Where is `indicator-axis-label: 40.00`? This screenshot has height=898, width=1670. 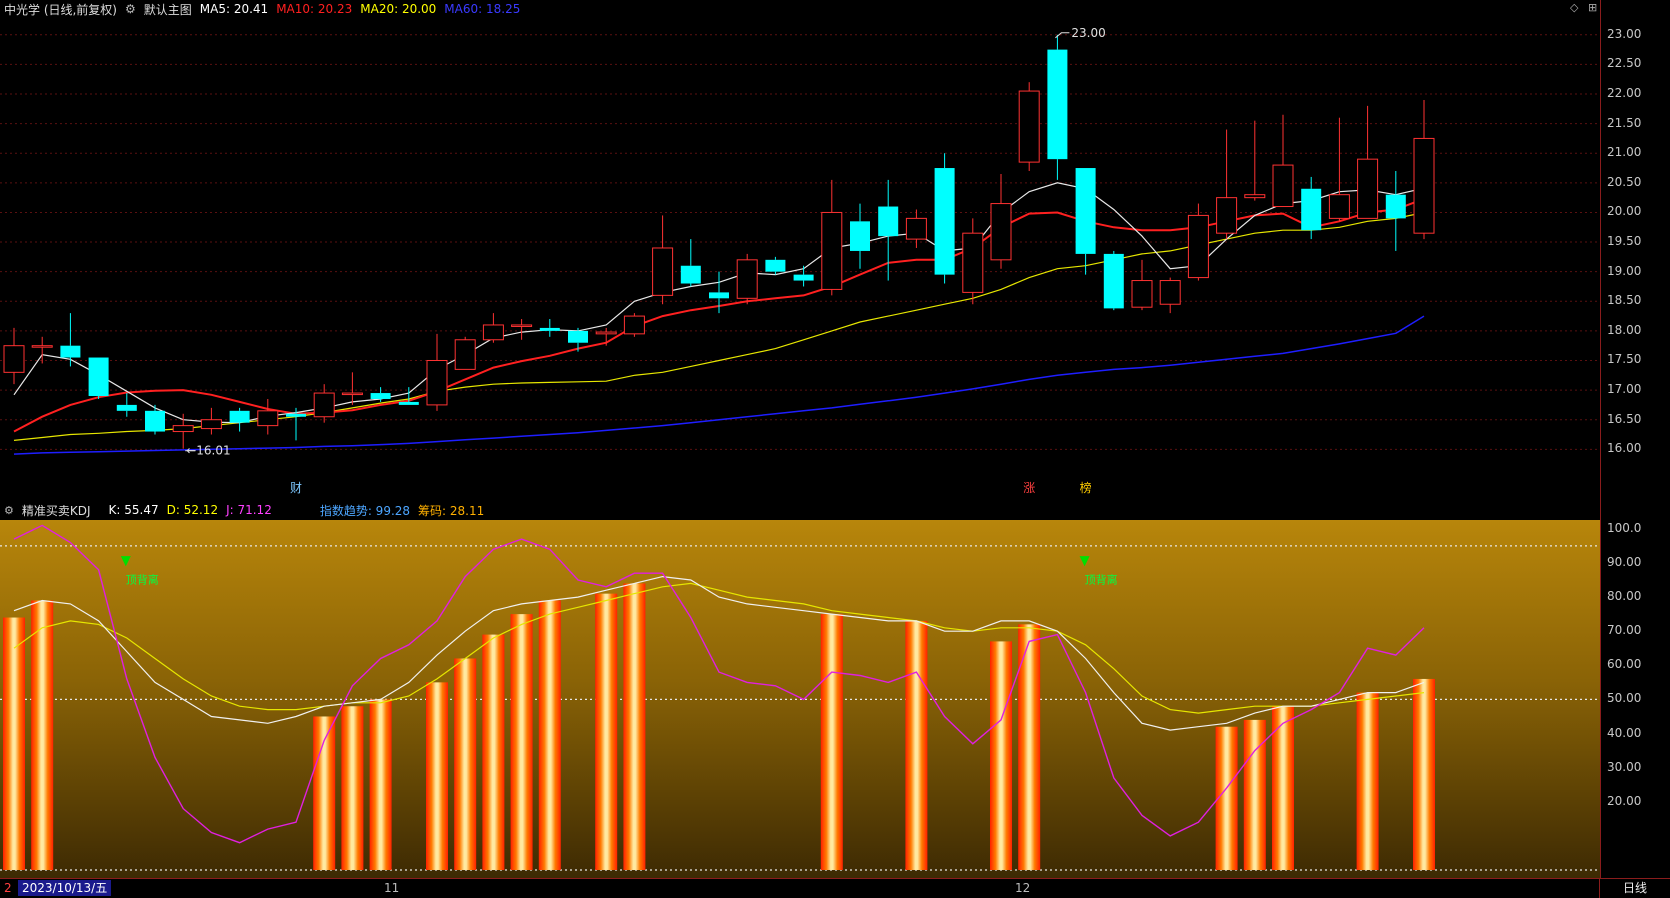
indicator-axis-label: 40.00 is located at coordinates (1624, 732).